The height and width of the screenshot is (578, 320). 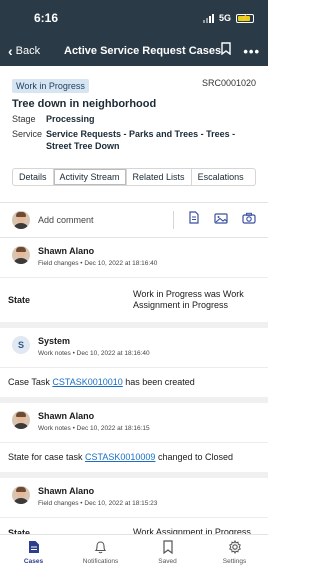 What do you see at coordinates (121, 503) in the screenshot?
I see `entry-date: Dec 10, 2022 at 18:15:23` at bounding box center [121, 503].